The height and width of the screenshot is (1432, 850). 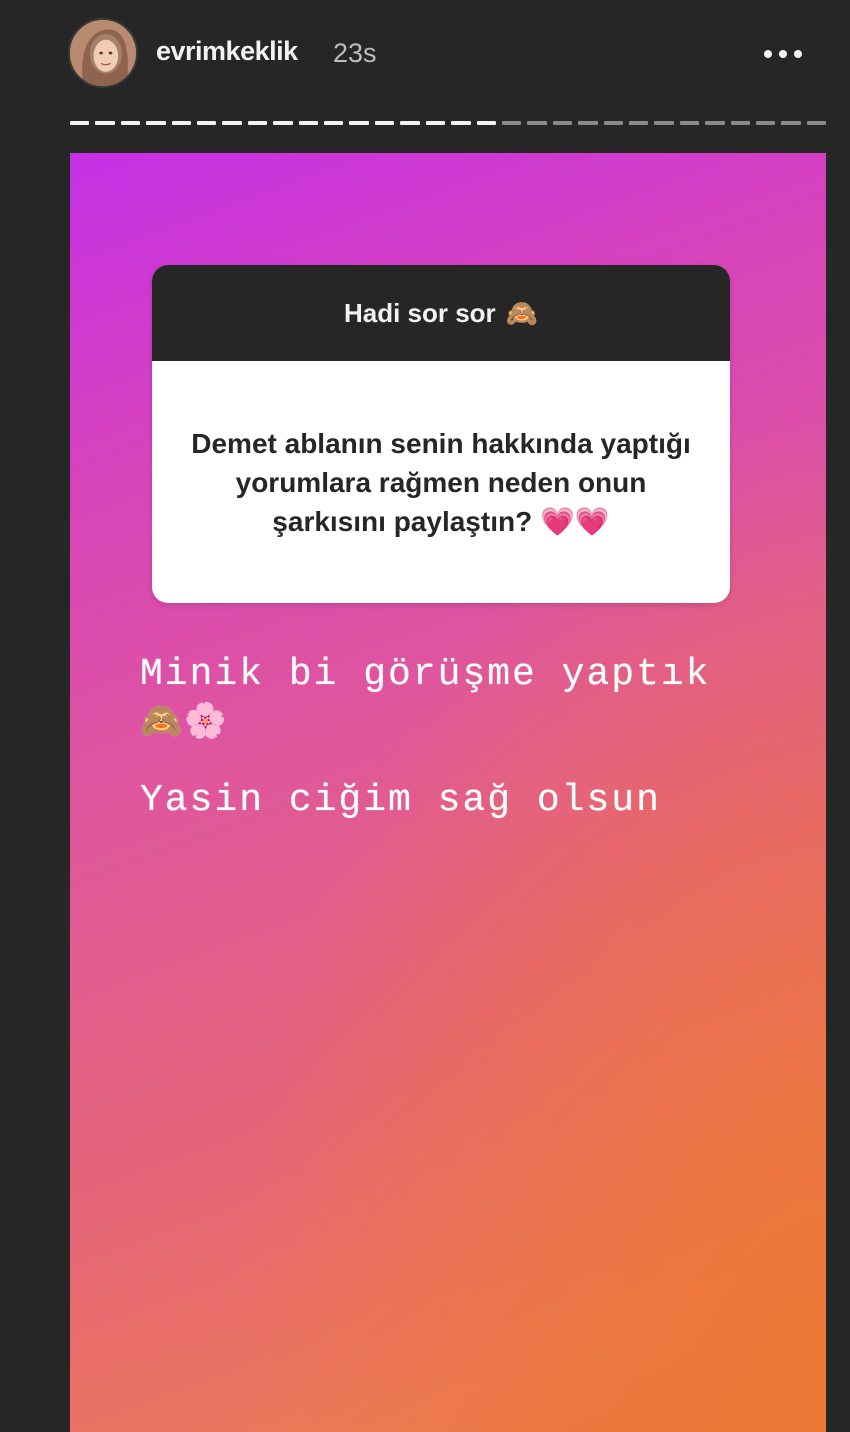 I want to click on see-no-evil-monkey-icon: 🙈, so click(x=522, y=312).